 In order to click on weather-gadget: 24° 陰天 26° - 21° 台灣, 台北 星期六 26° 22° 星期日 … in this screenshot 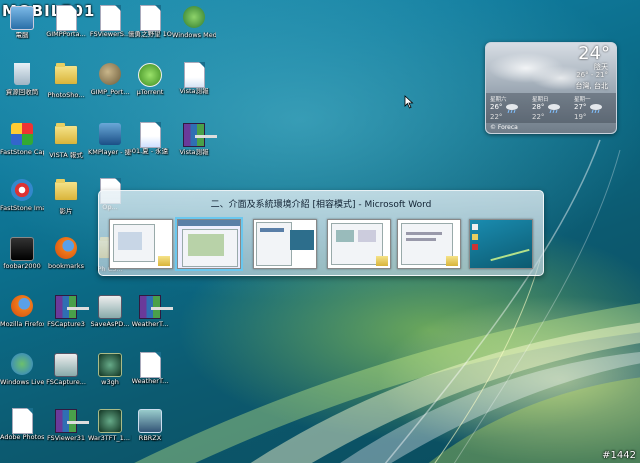, I will do `click(551, 88)`.